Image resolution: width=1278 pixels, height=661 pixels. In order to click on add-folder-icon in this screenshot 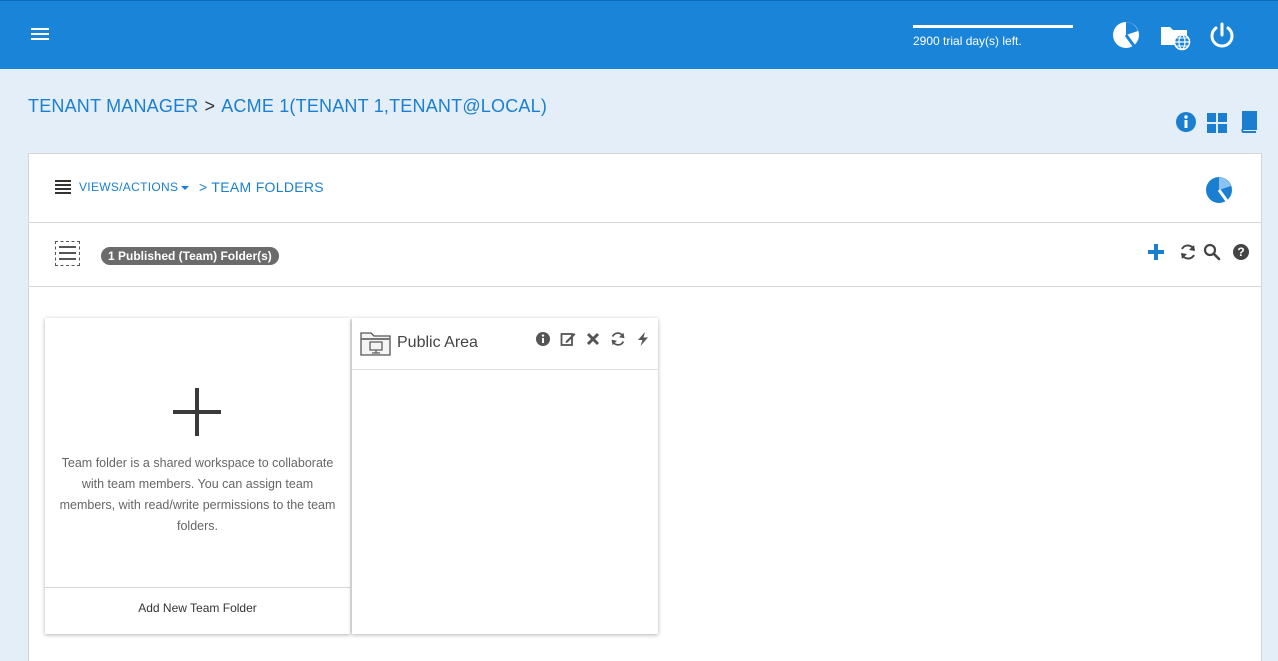, I will do `click(1156, 252)`.